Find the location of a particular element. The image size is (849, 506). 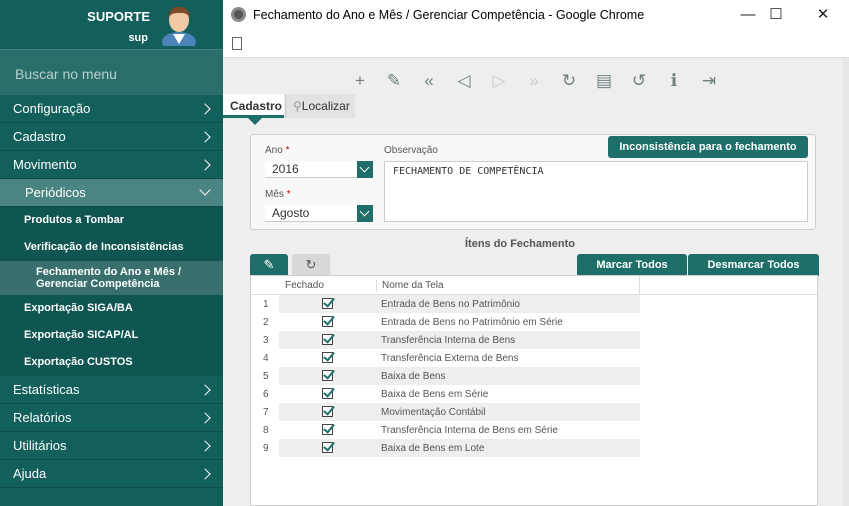

sidebar-item-relatorios: Relatórios is located at coordinates (111, 418).